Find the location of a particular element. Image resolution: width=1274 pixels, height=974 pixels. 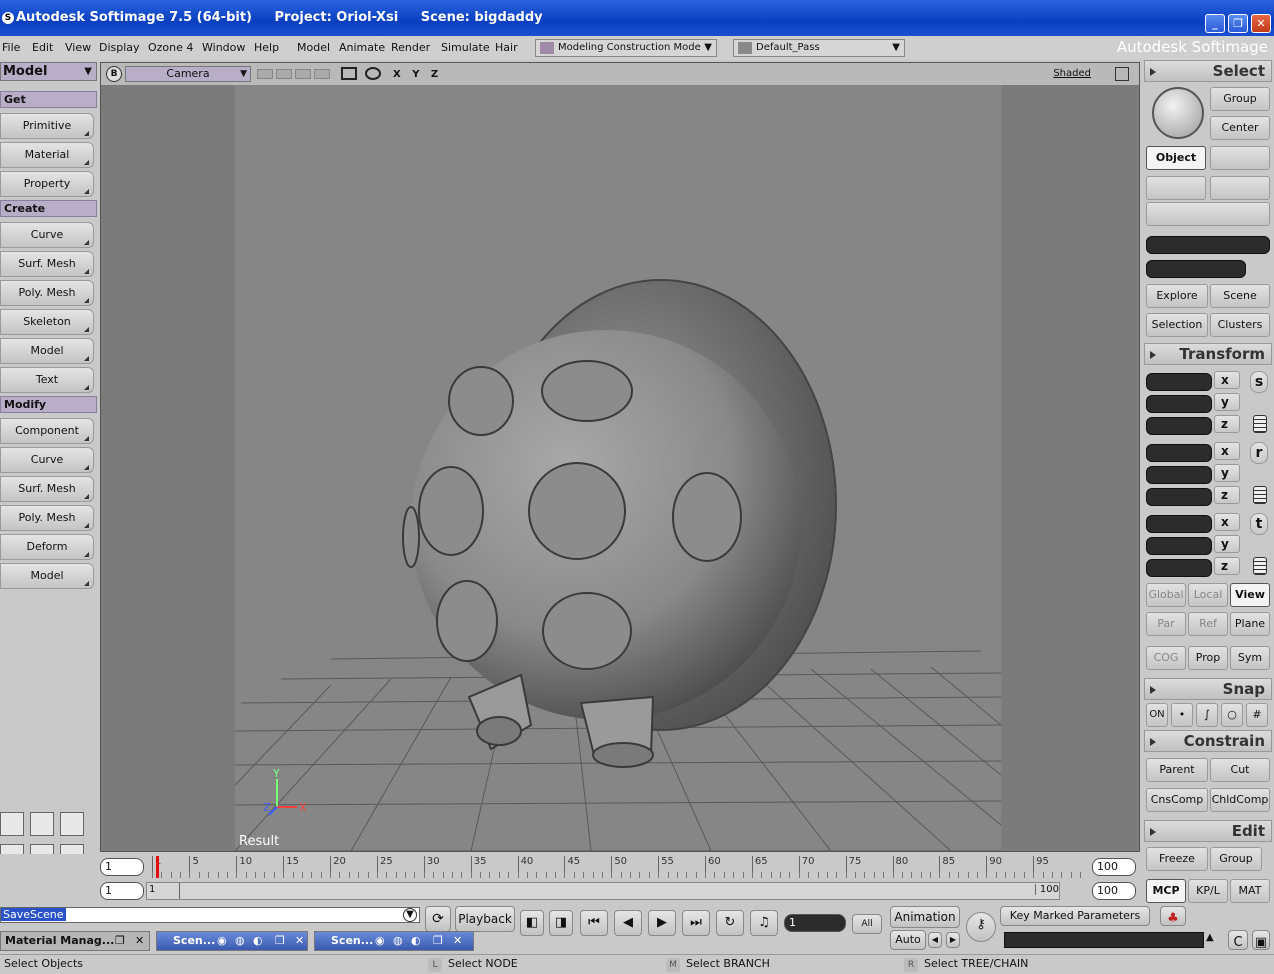

loop-icon: ↻ is located at coordinates (730, 923).